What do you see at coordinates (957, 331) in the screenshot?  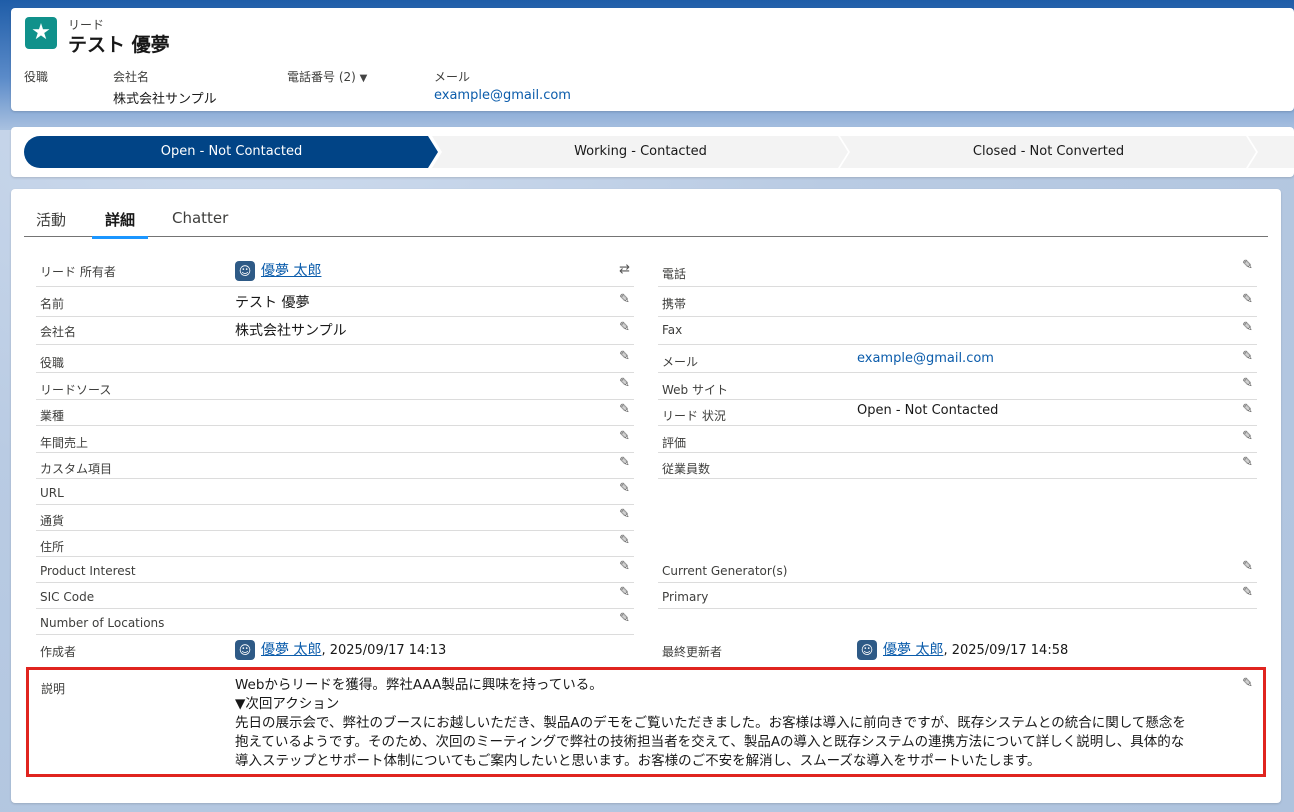 I see `field-row-fax: Fax ✎` at bounding box center [957, 331].